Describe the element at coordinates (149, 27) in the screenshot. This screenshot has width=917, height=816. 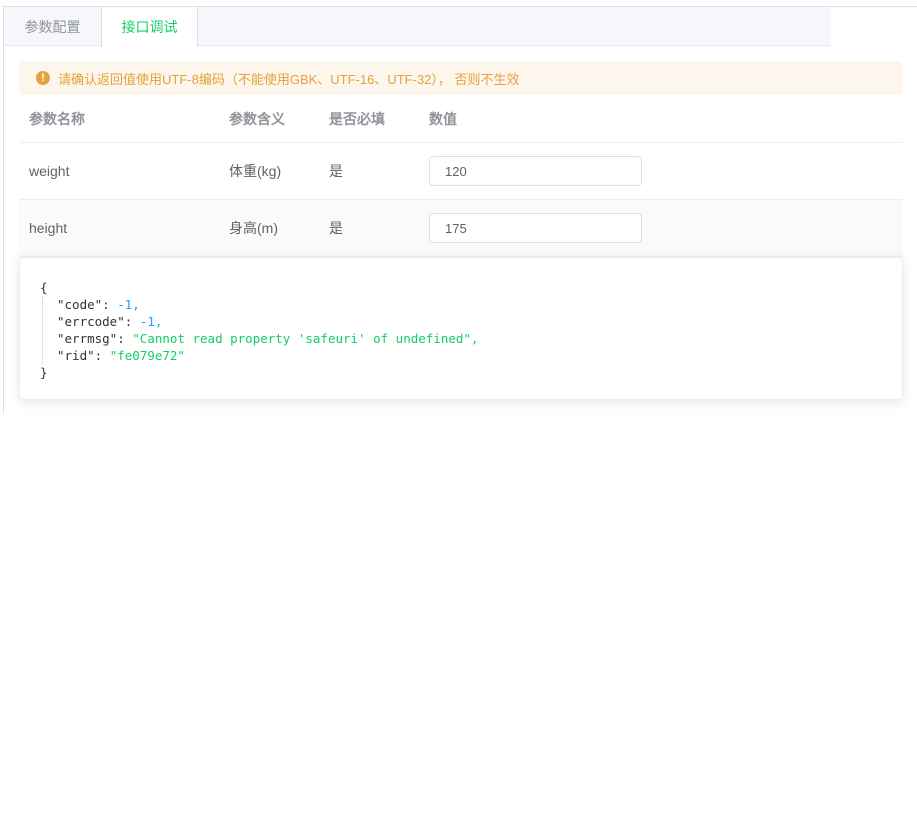
I see `tab-api-debug: 接口调试` at that location.